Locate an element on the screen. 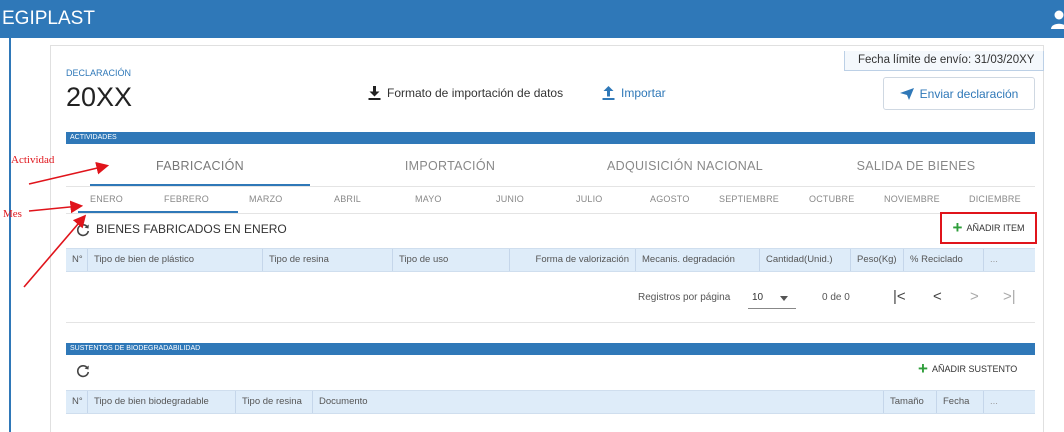  month-tab-diciembre: DICIEMBRE is located at coordinates (995, 199).